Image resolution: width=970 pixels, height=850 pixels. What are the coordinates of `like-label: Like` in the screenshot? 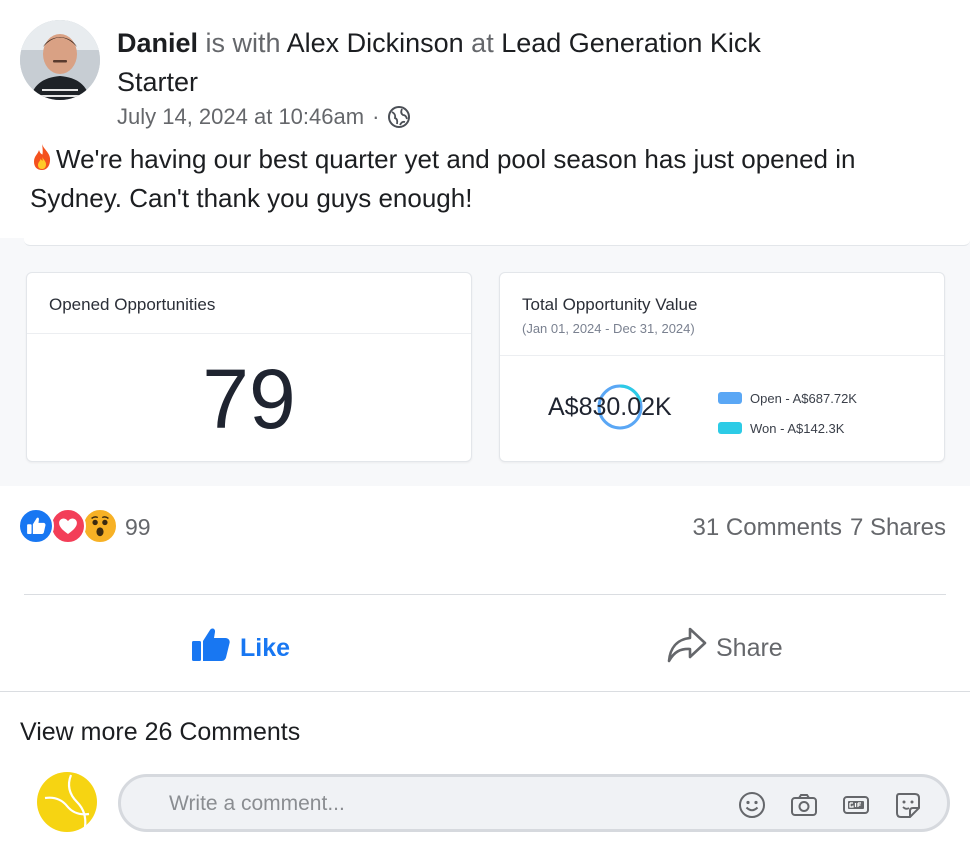 It's located at (265, 647).